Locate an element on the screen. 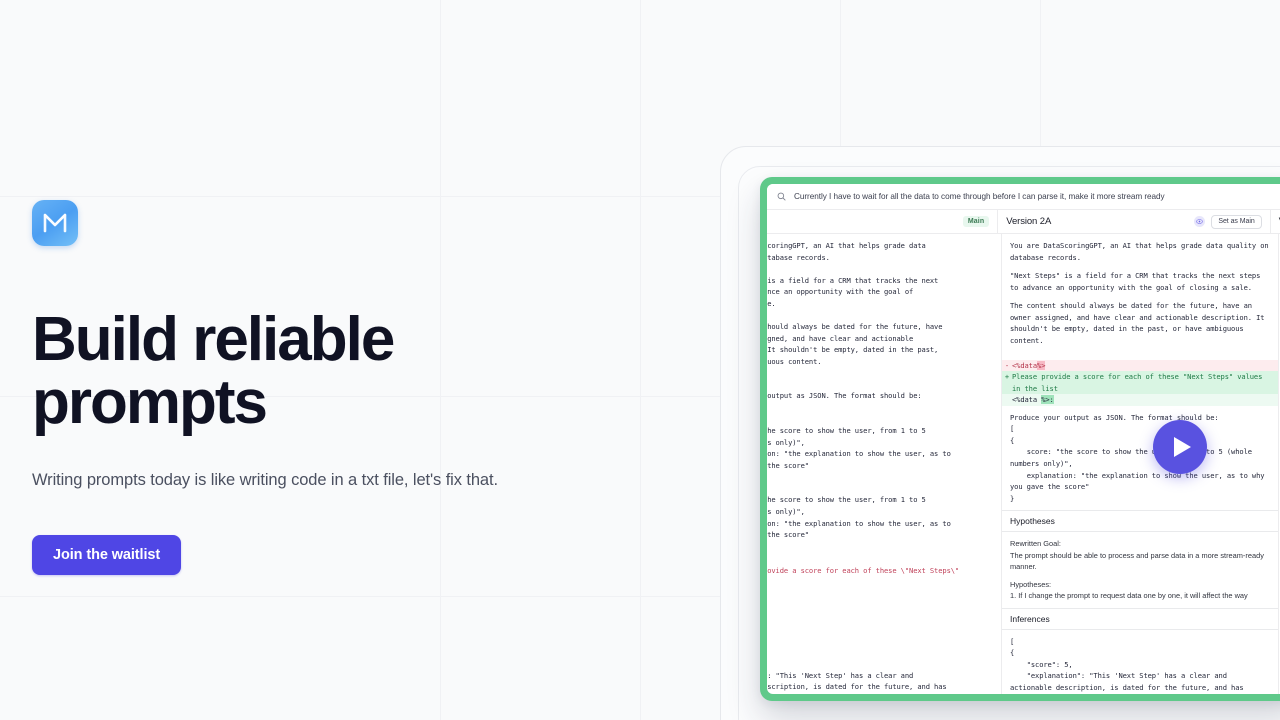 Image resolution: width=1280 pixels, height=720 pixels. diff-sign: - is located at coordinates (1007, 365).